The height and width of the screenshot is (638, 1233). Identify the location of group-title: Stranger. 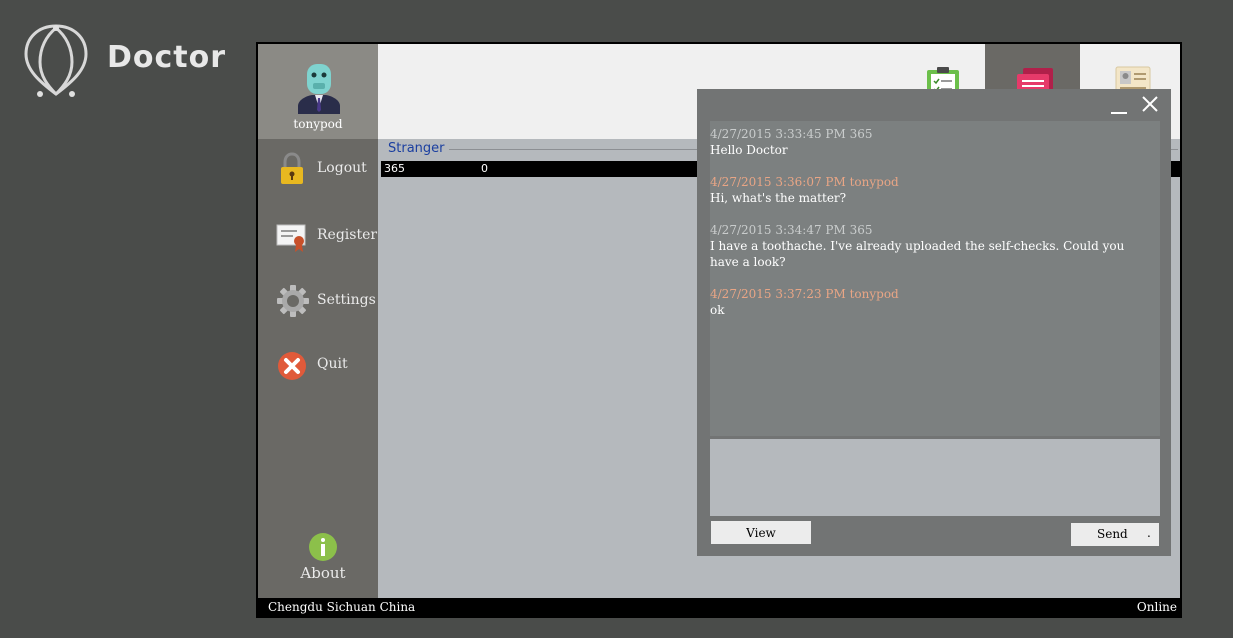
(418, 148).